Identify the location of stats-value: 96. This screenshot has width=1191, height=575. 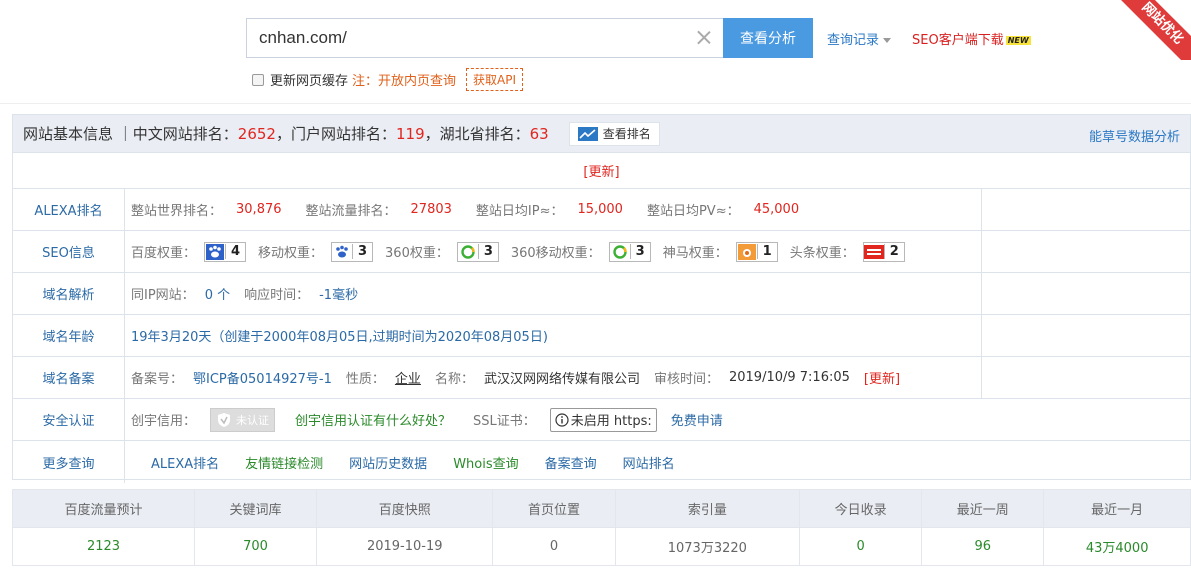
(983, 546).